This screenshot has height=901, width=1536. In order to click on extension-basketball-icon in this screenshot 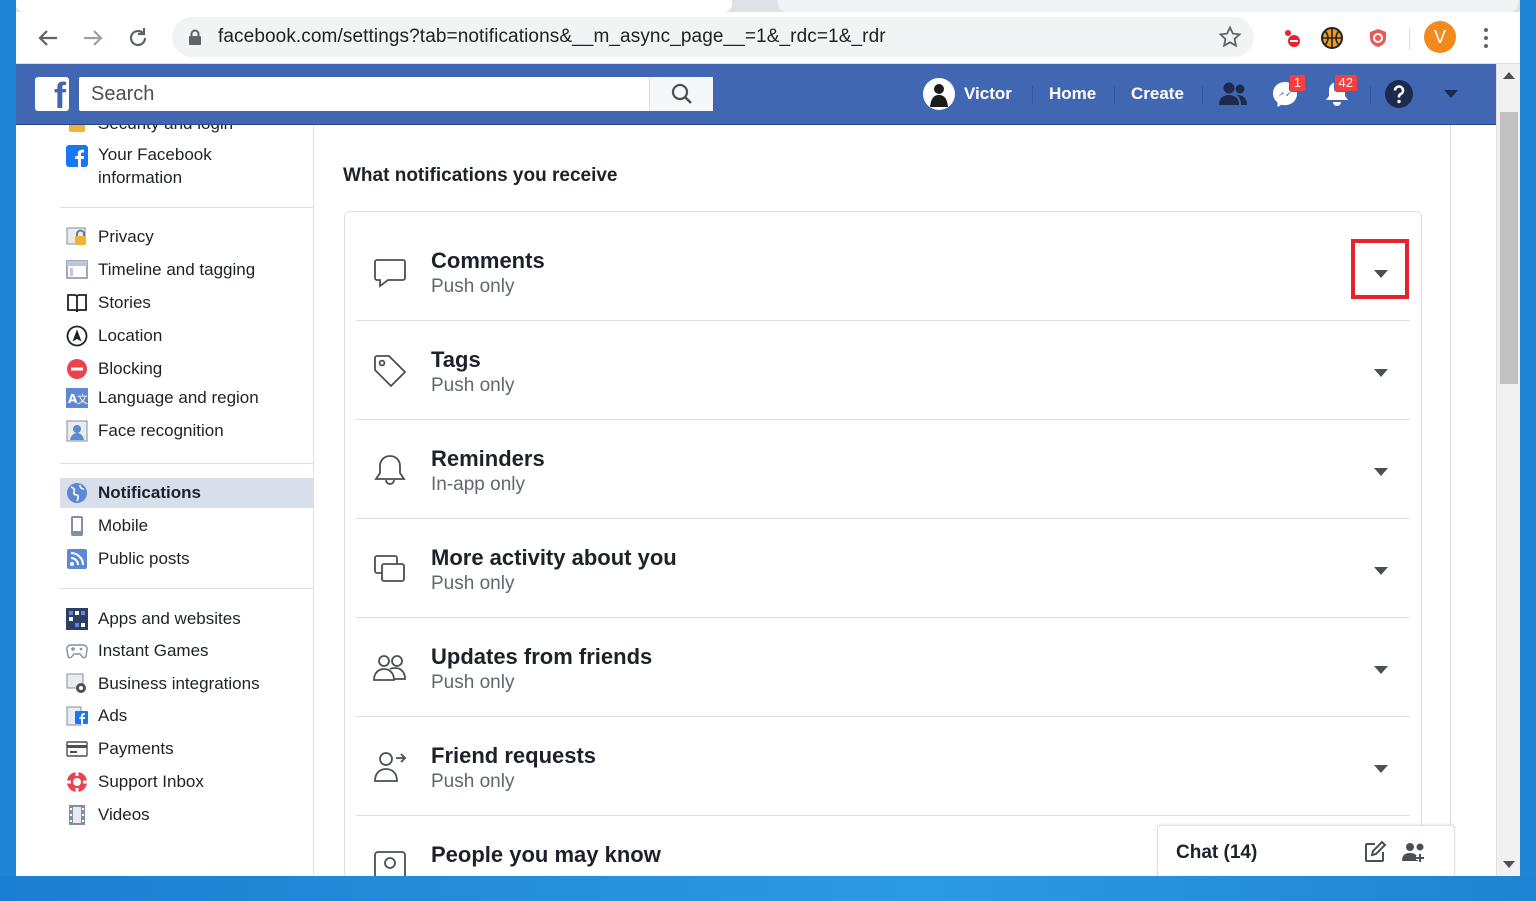, I will do `click(1332, 38)`.